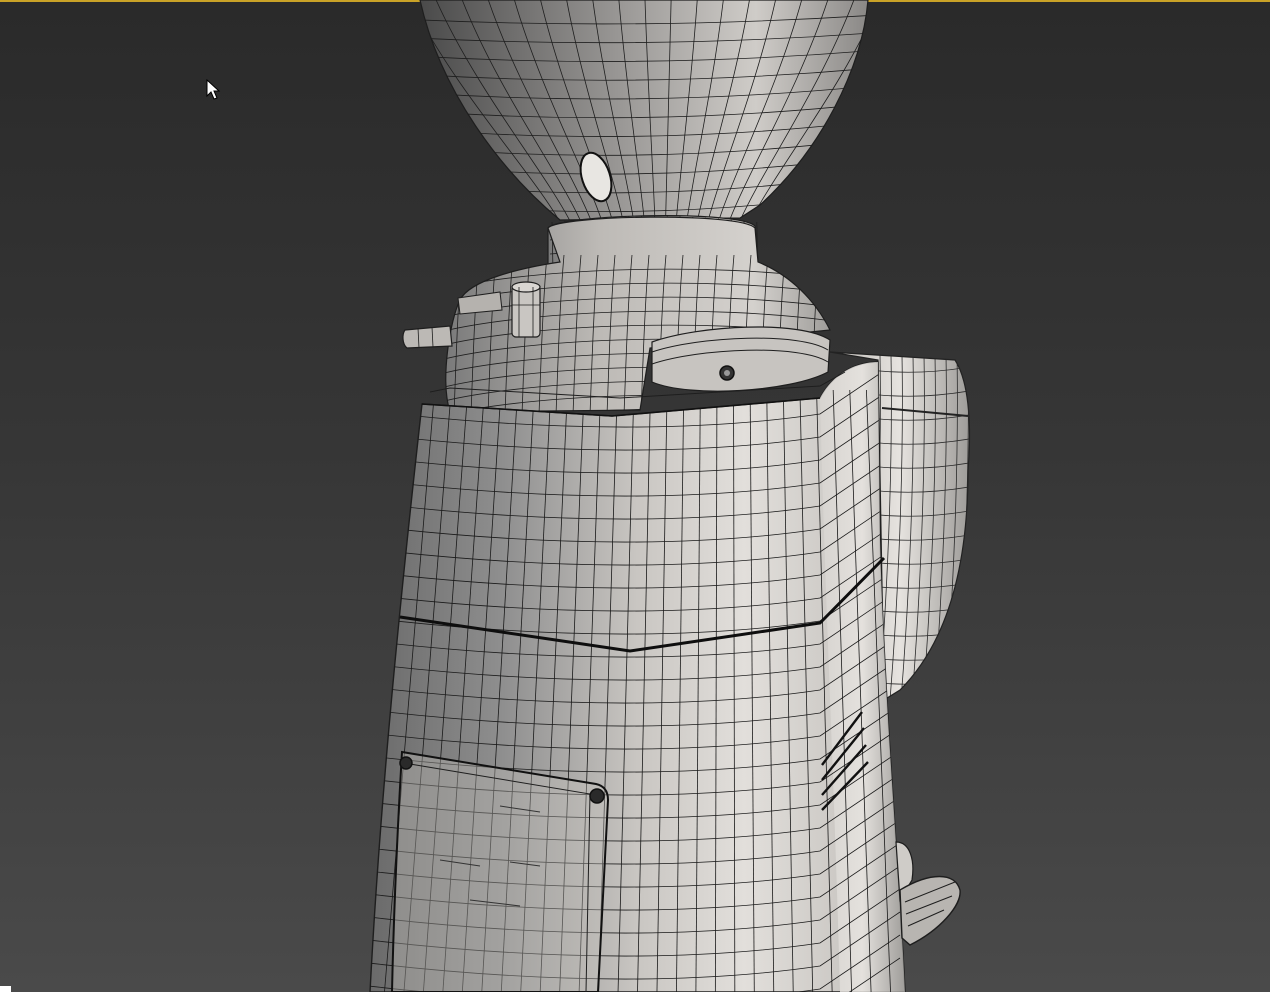 Image resolution: width=1270 pixels, height=992 pixels. I want to click on viewport-corner-marker, so click(5, 989).